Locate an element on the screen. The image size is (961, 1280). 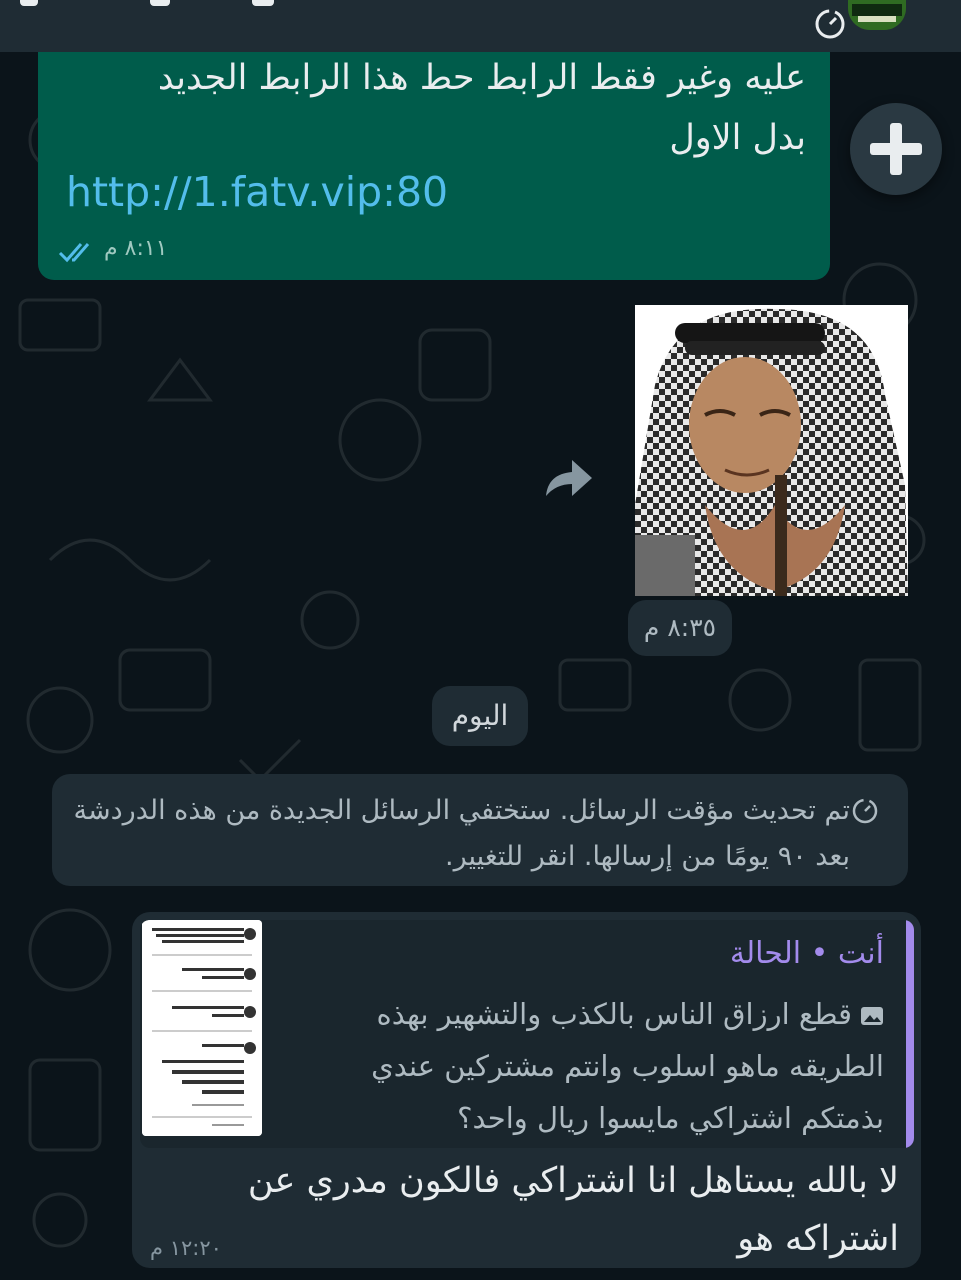
photo-icon is located at coordinates (872, 1016).